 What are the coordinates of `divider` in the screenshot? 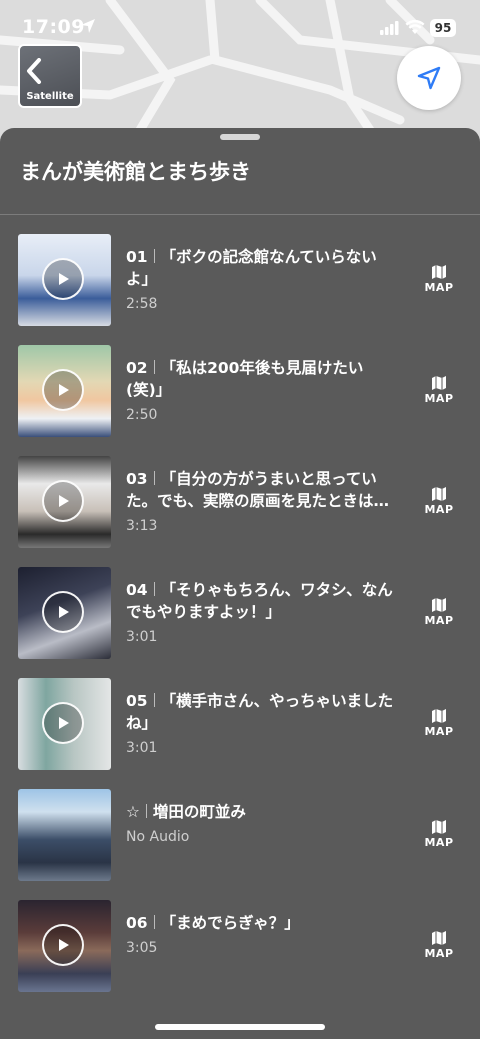 It's located at (240, 214).